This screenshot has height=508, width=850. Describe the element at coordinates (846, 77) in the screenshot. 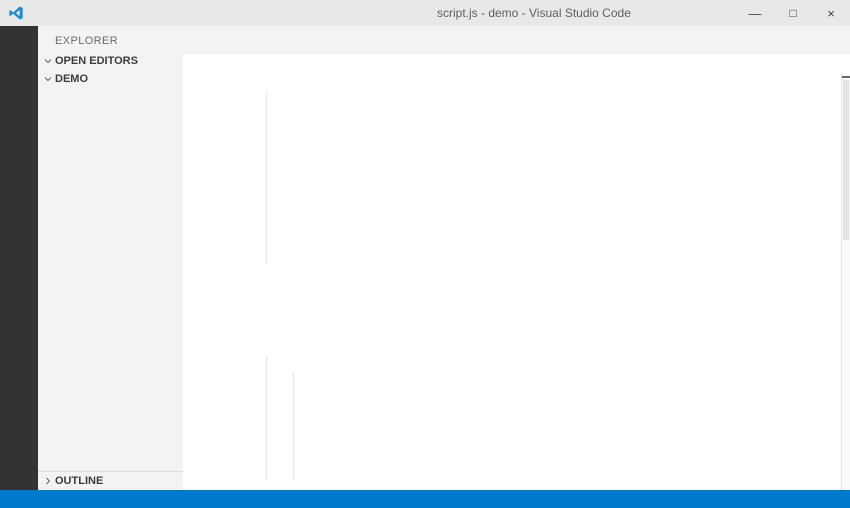

I see `overview-ruler-mark` at that location.